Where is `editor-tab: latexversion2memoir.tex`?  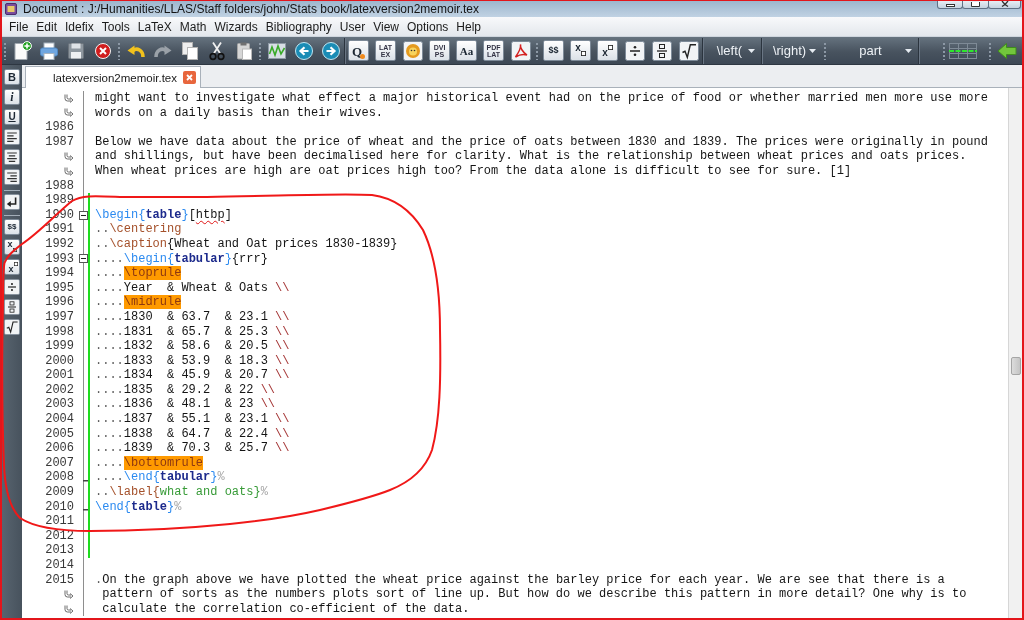
editor-tab: latexversion2memoir.tex is located at coordinates (113, 77).